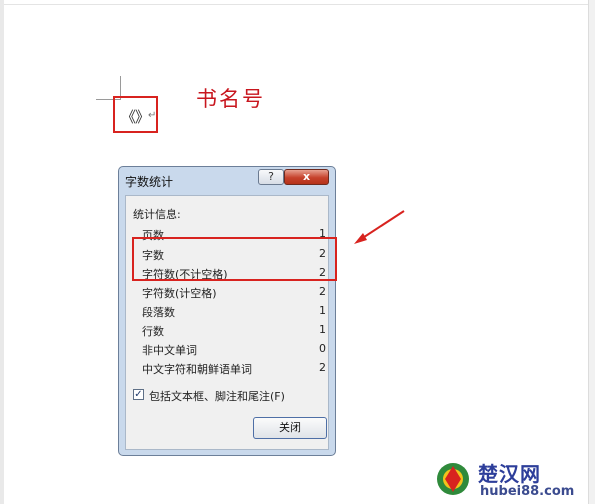 This screenshot has height=504, width=595. Describe the element at coordinates (296, 4) in the screenshot. I see `page-top-rule` at that location.